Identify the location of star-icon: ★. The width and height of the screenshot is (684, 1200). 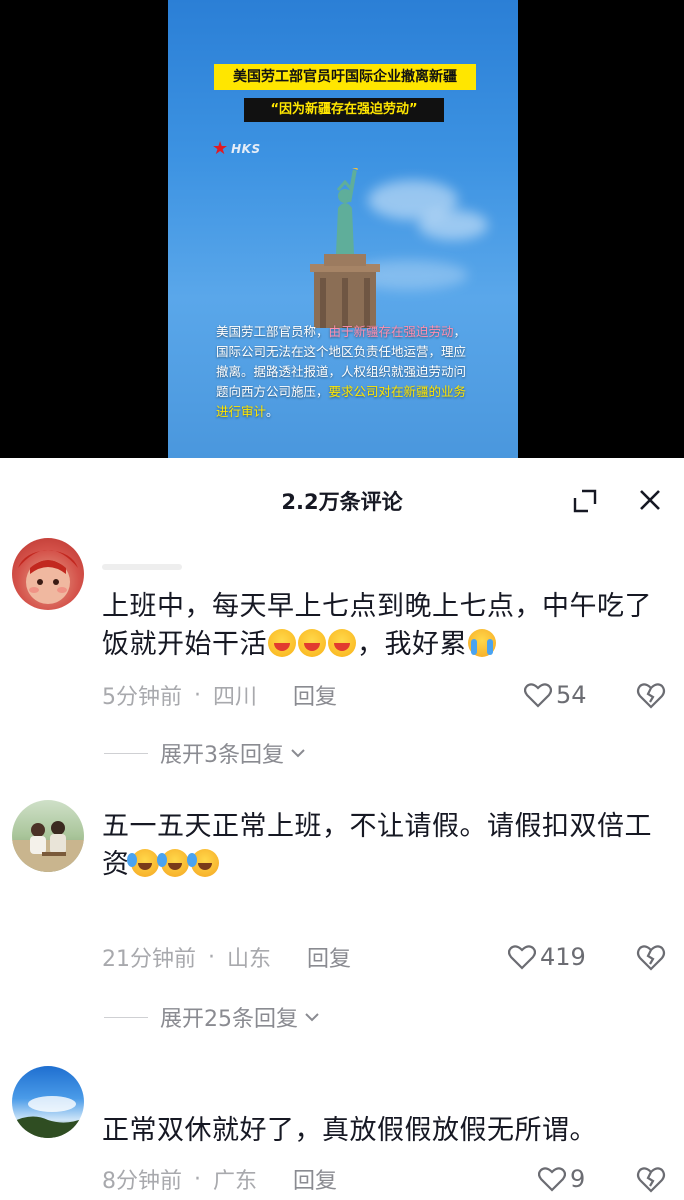
(220, 148).